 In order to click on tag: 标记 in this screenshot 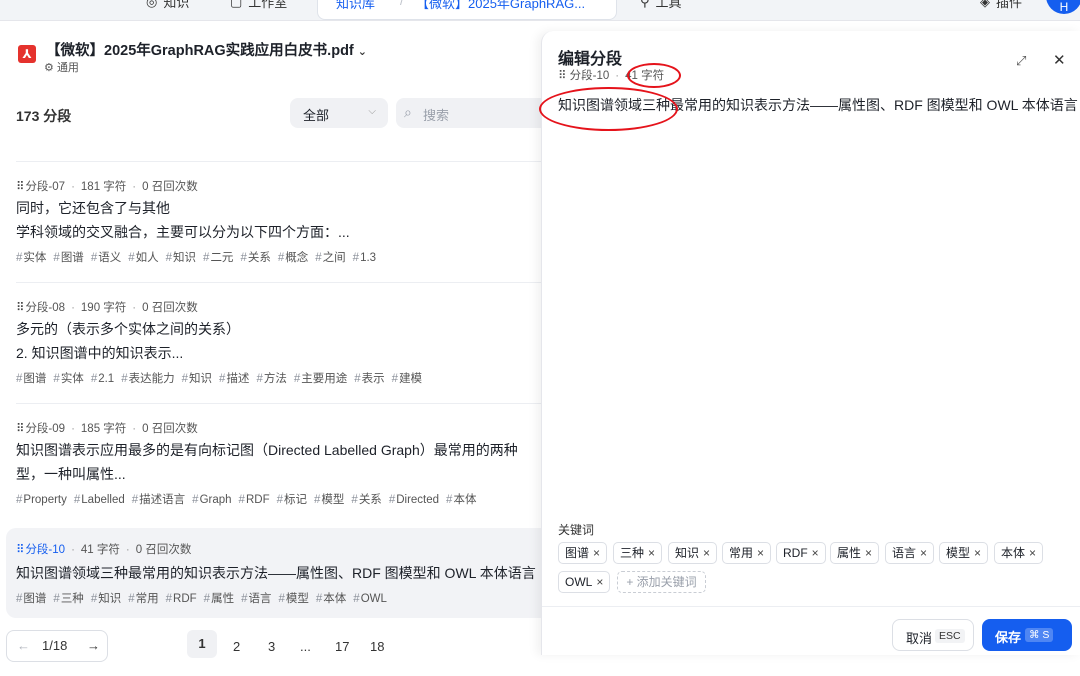, I will do `click(292, 500)`.